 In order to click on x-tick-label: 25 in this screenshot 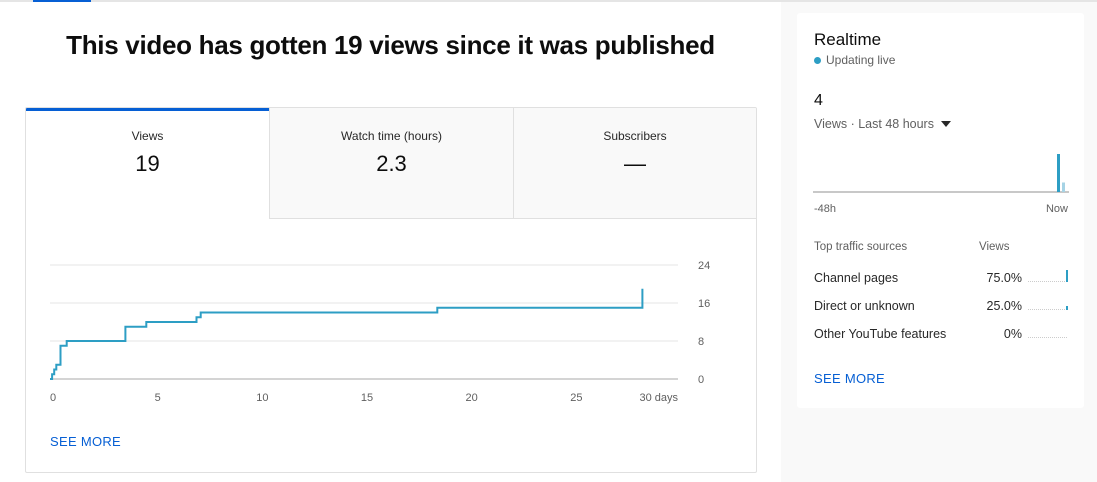, I will do `click(576, 398)`.